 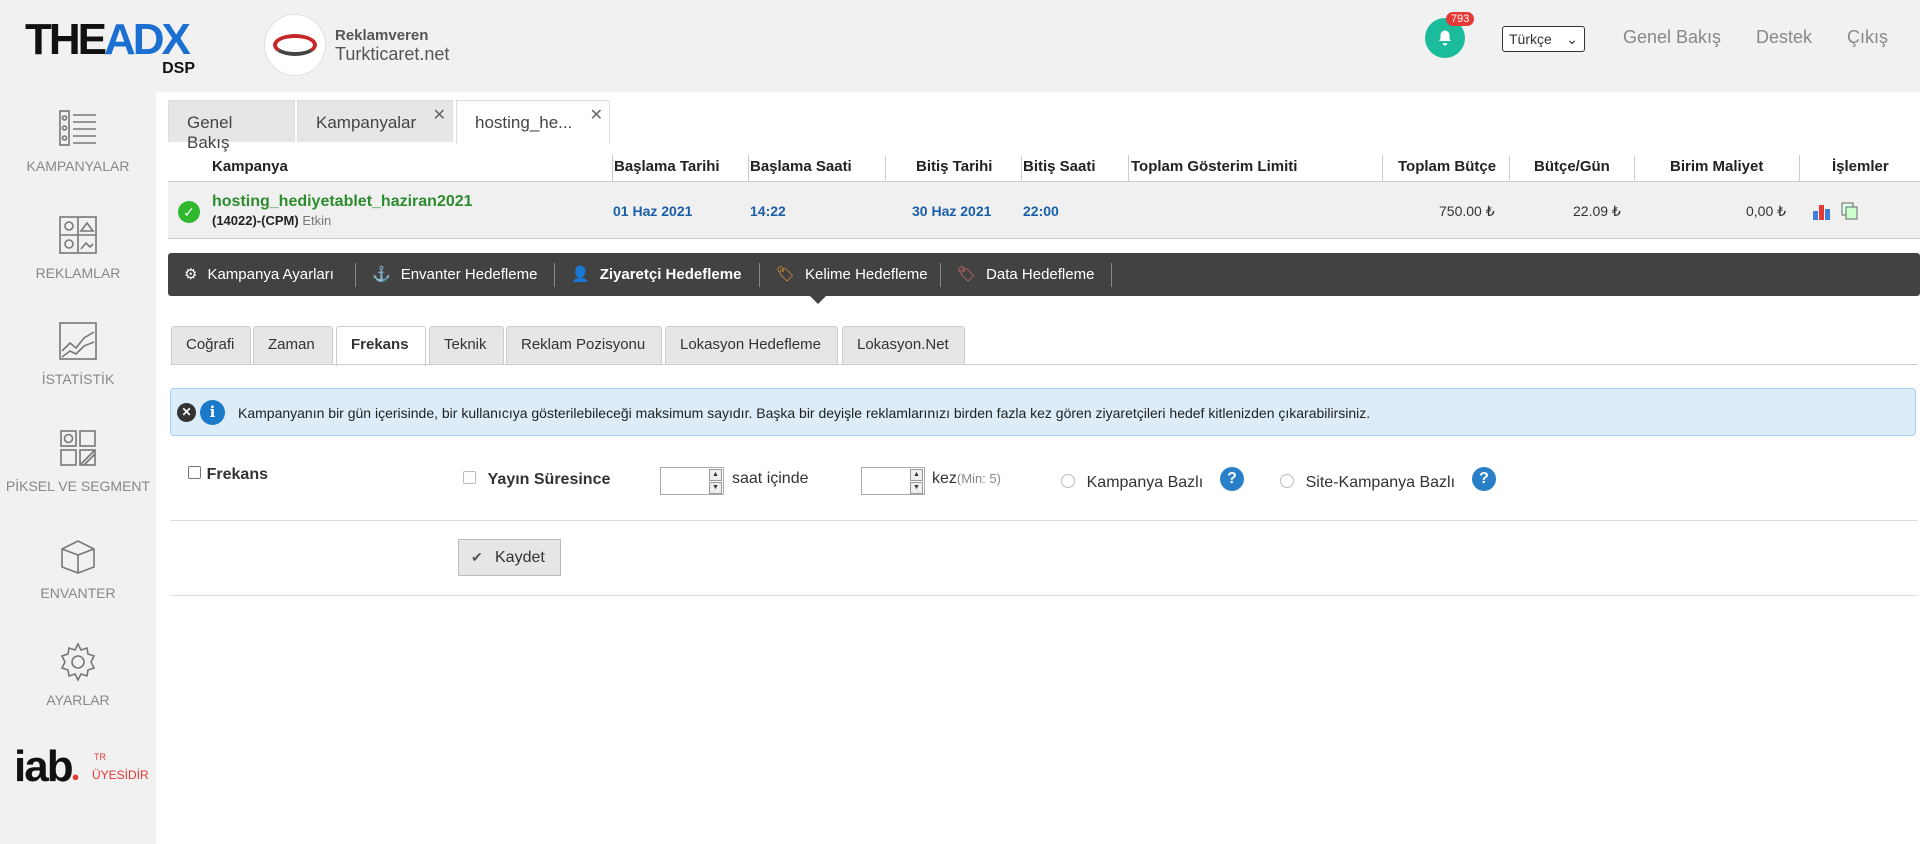 I want to click on toolbar-keyword-targeting: 🏷 Kelime Hedefleme, so click(x=852, y=274).